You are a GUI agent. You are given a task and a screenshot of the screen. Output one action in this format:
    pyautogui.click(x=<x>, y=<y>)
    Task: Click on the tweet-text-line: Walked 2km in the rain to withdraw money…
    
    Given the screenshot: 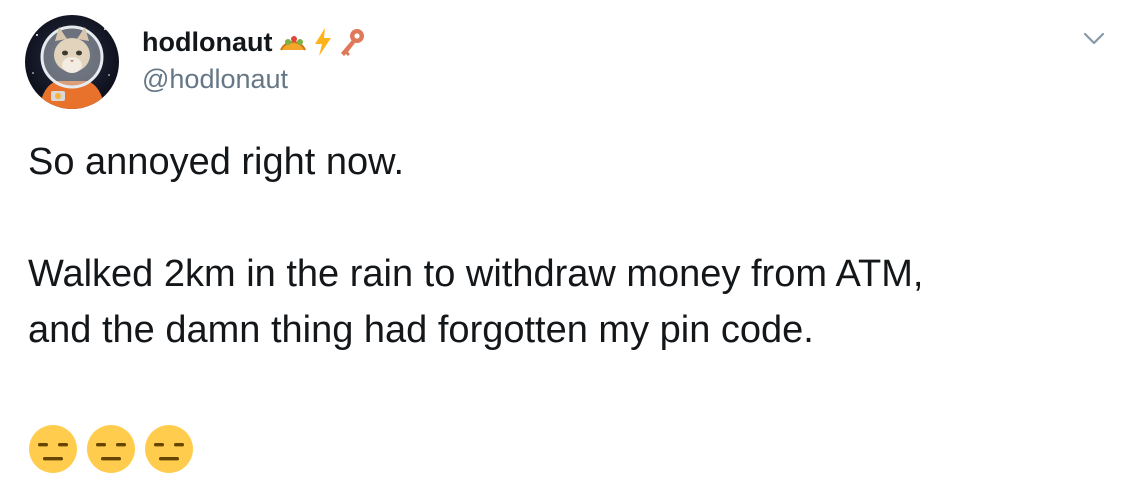 What is the action you would take?
    pyautogui.click(x=476, y=274)
    